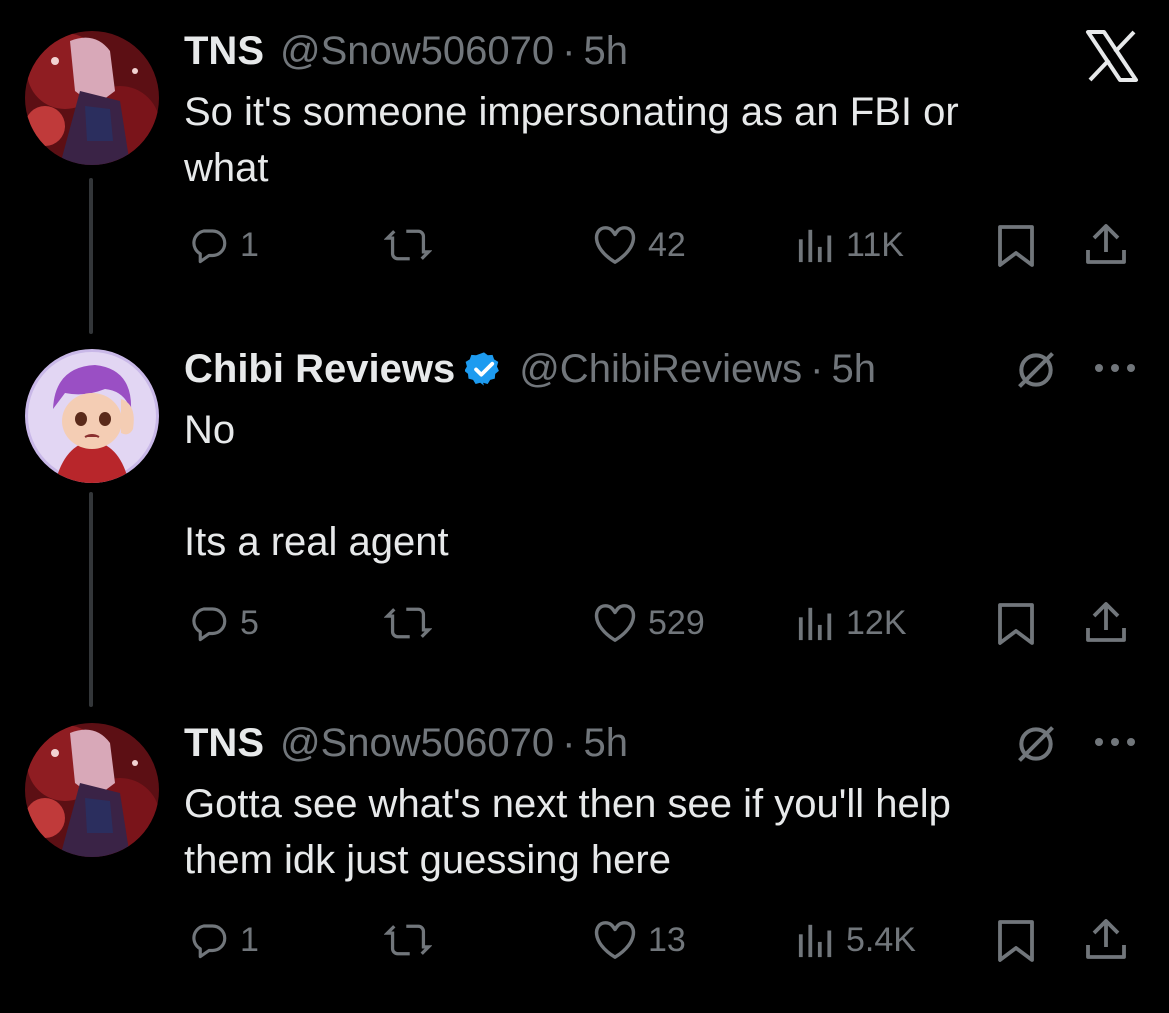 This screenshot has width=1169, height=1013. I want to click on views-button: 12K, so click(851, 623).